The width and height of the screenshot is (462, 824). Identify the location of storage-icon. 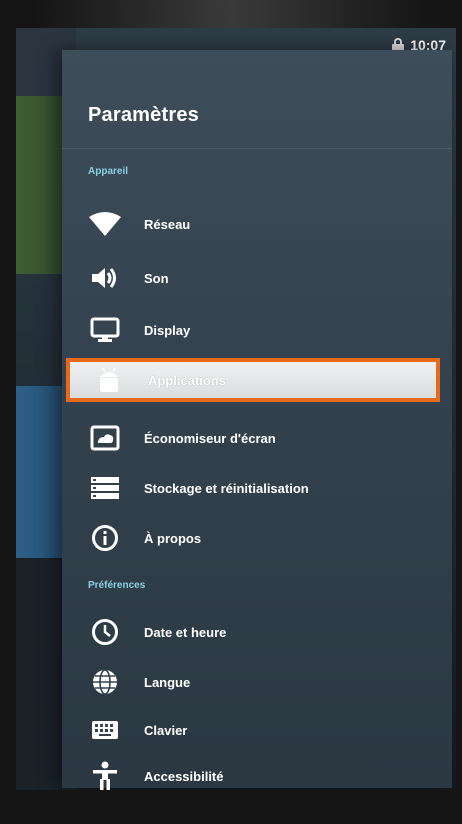
(105, 488).